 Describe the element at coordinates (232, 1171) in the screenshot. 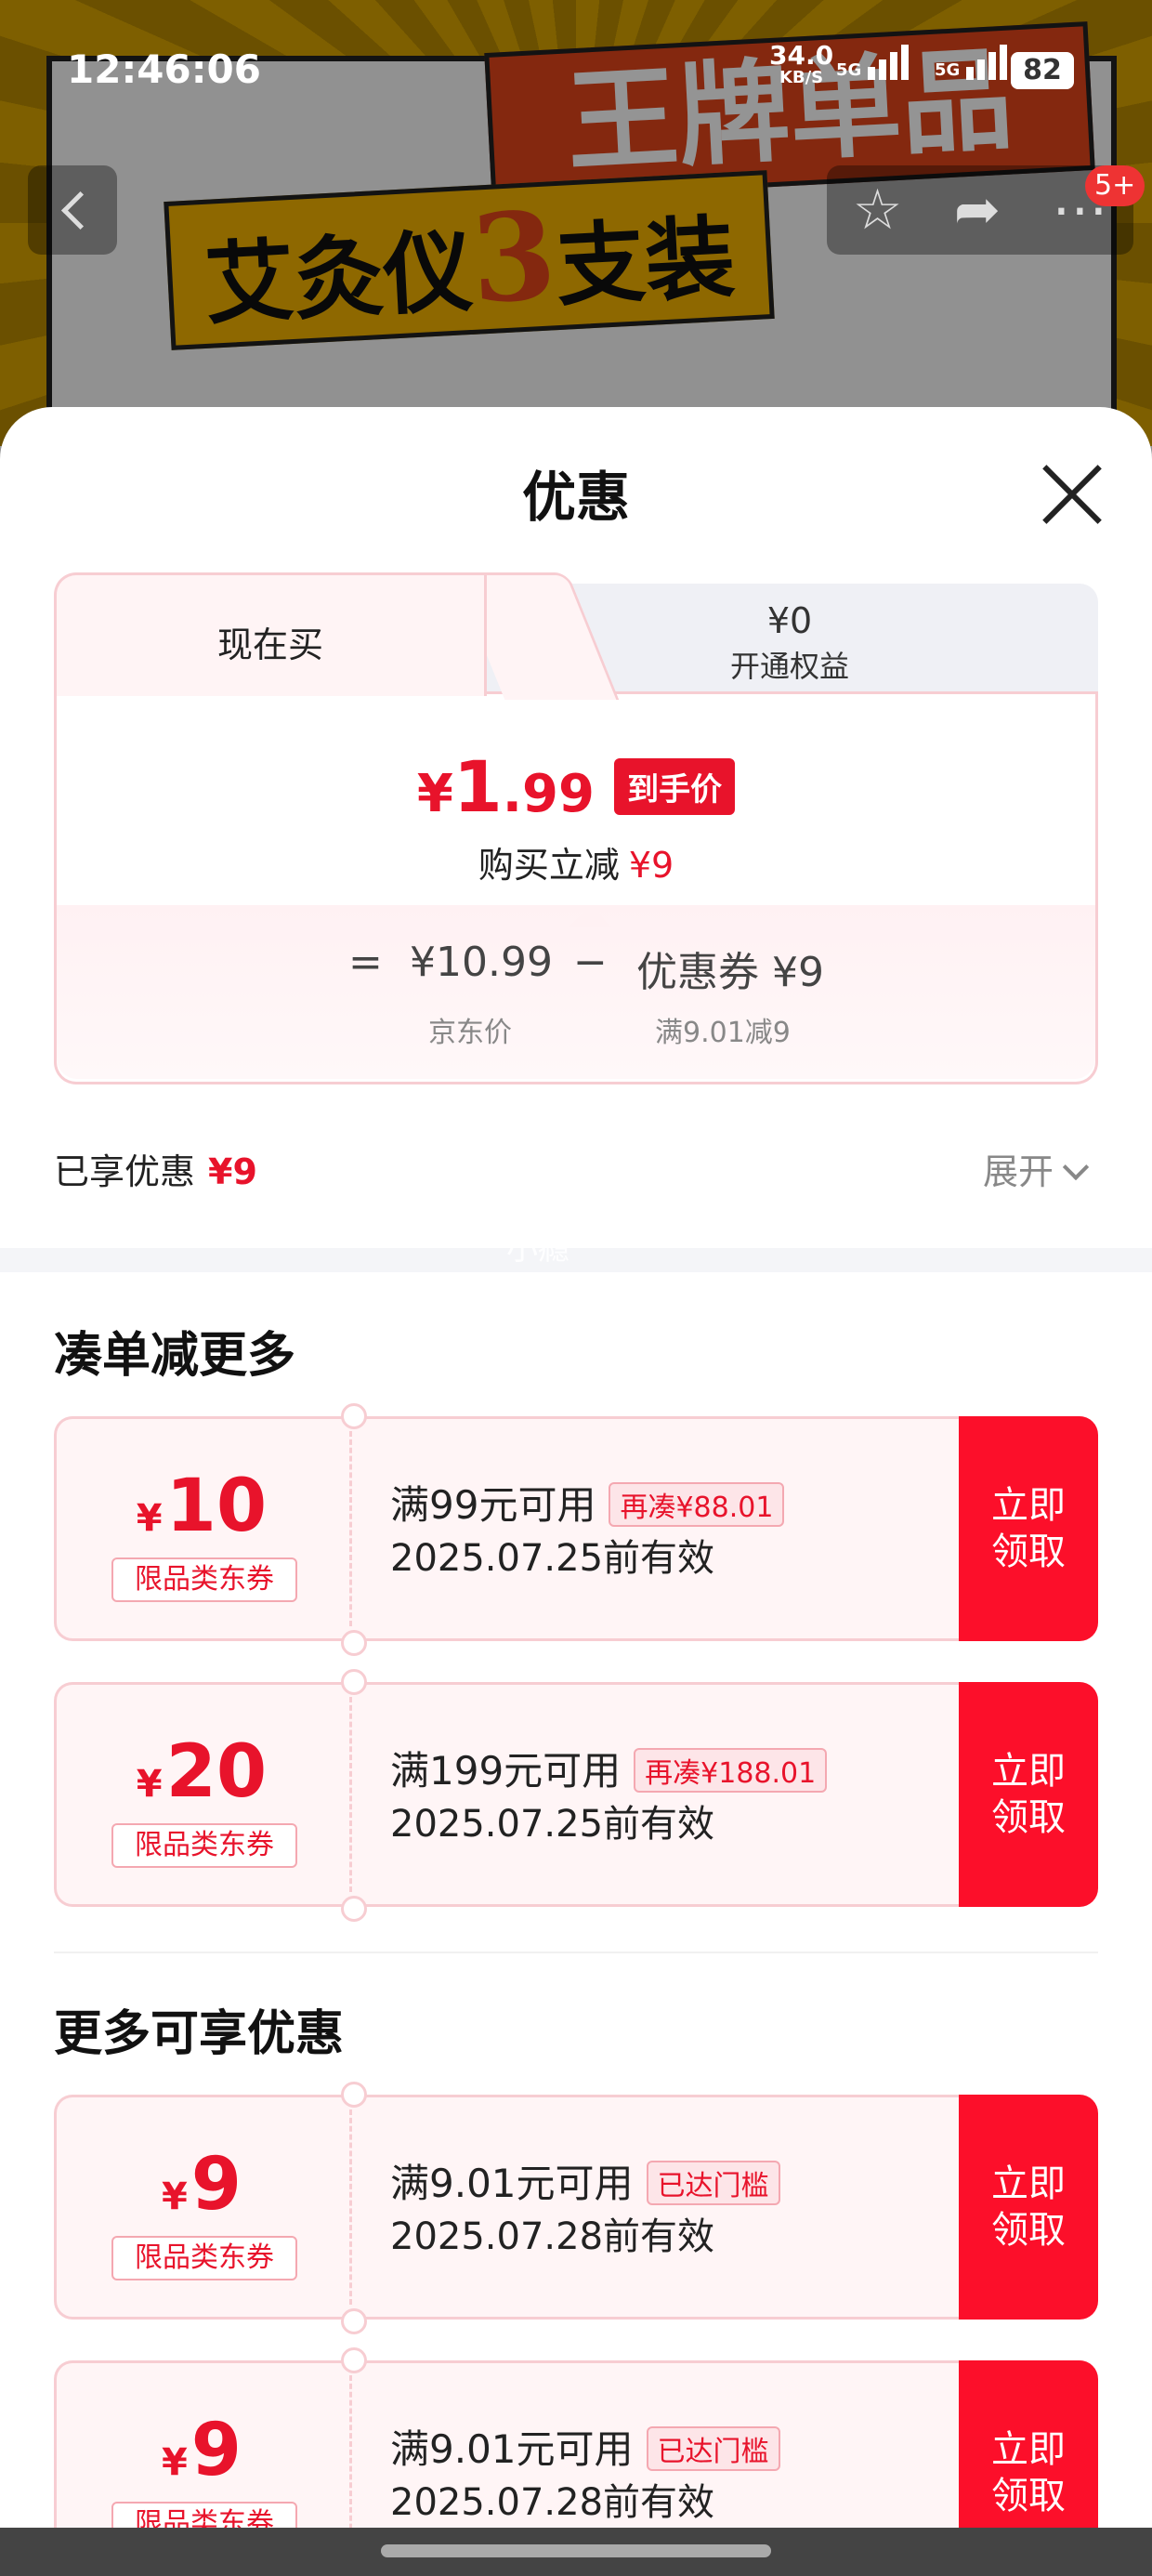

I see `enjoyed-discount-amount: ¥9` at that location.